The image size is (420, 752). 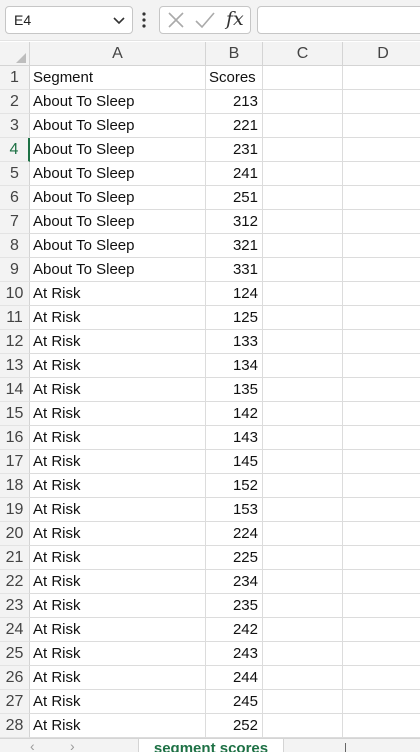 What do you see at coordinates (234, 318) in the screenshot?
I see `cell-score: 125` at bounding box center [234, 318].